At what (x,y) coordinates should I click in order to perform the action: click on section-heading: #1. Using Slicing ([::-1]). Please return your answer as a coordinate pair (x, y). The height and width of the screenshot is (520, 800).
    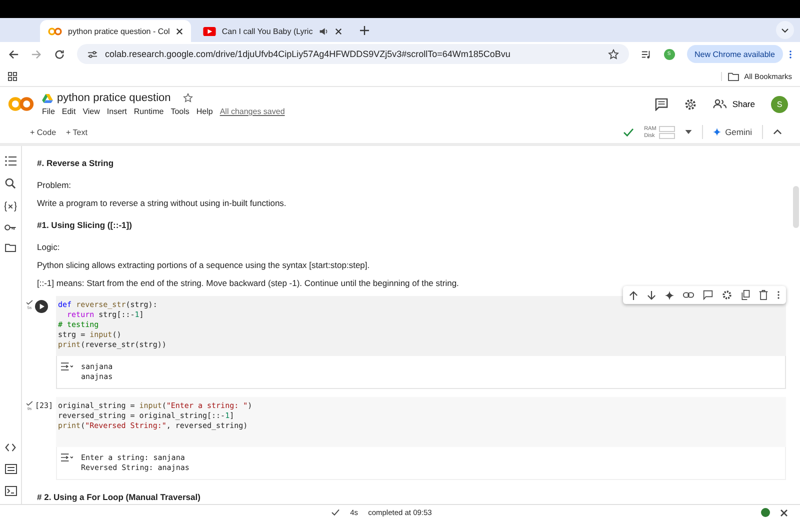
    Looking at the image, I should click on (84, 225).